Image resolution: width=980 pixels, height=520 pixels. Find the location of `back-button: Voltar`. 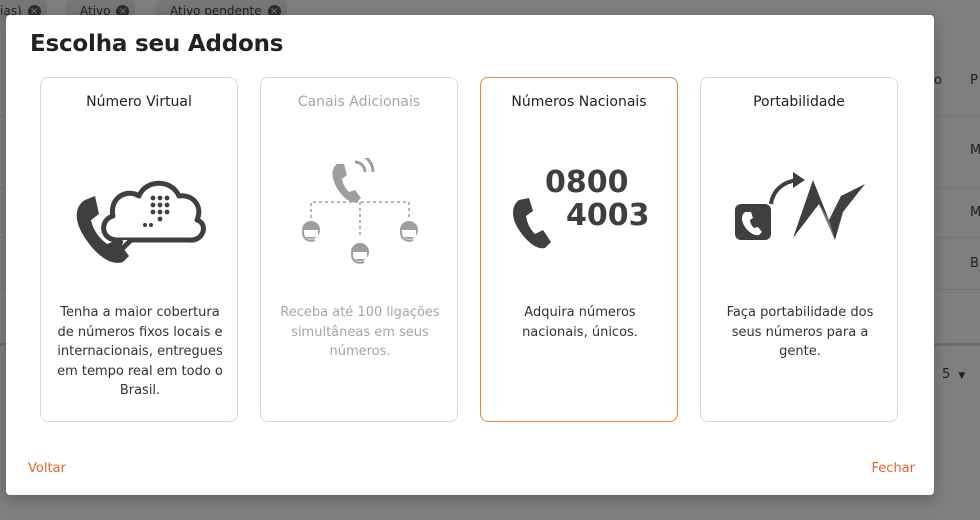

back-button: Voltar is located at coordinates (47, 468).